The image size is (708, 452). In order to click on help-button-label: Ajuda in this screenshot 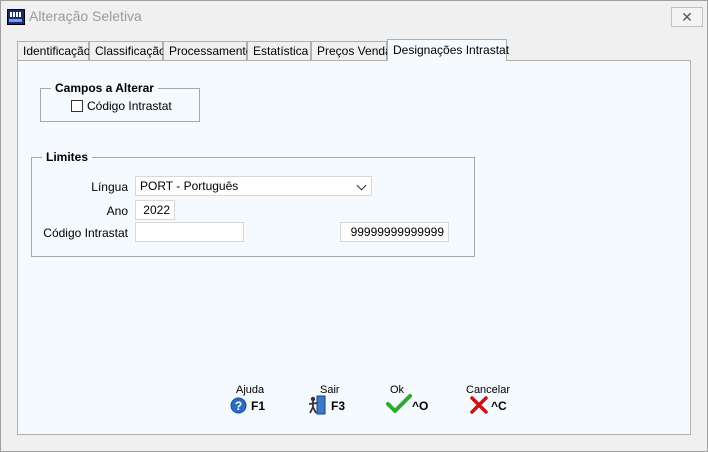, I will do `click(250, 390)`.